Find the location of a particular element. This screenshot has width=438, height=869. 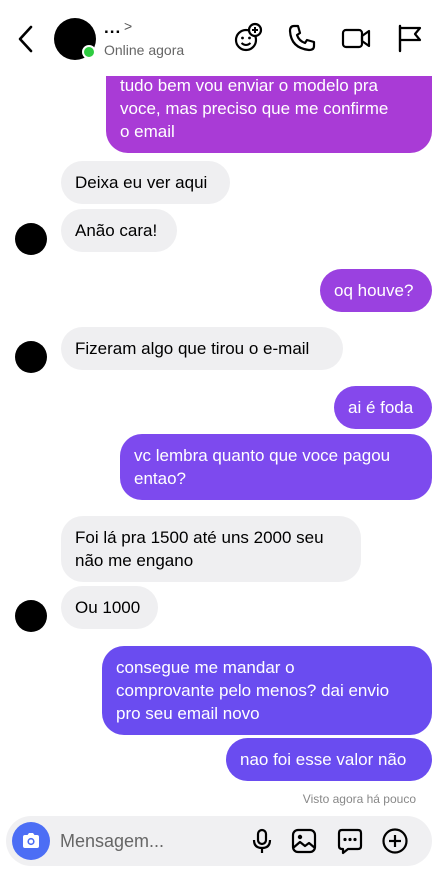

microphone-icon is located at coordinates (262, 841).